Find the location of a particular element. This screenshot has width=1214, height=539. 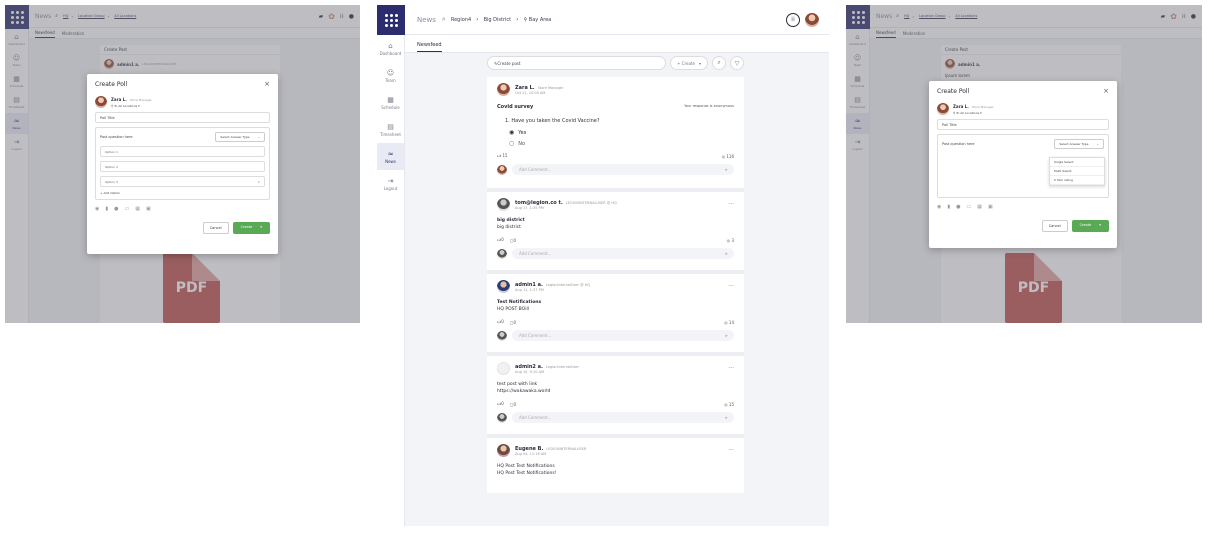

rail-team: ☺ Team is located at coordinates (390, 75).